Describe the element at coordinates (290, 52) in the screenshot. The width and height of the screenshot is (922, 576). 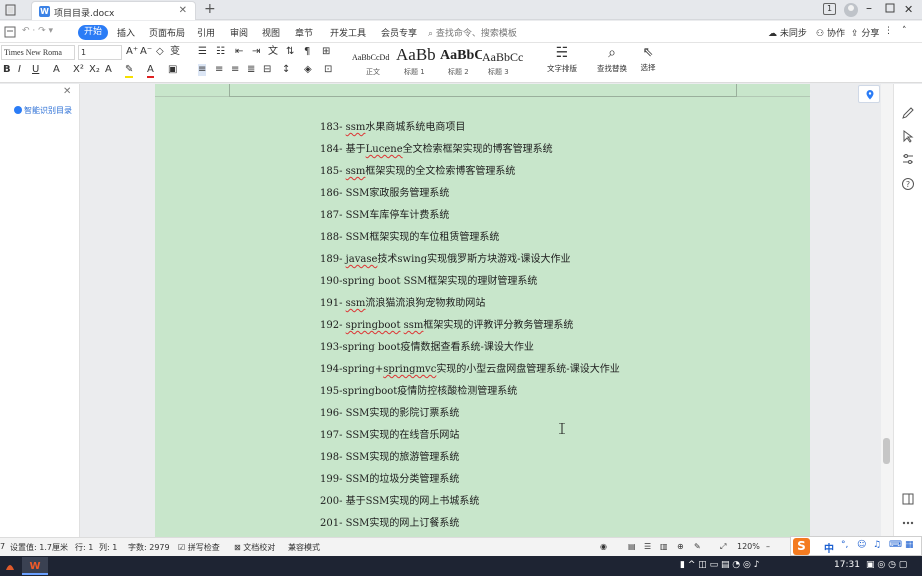
I see `sort-icon: ⇅` at that location.